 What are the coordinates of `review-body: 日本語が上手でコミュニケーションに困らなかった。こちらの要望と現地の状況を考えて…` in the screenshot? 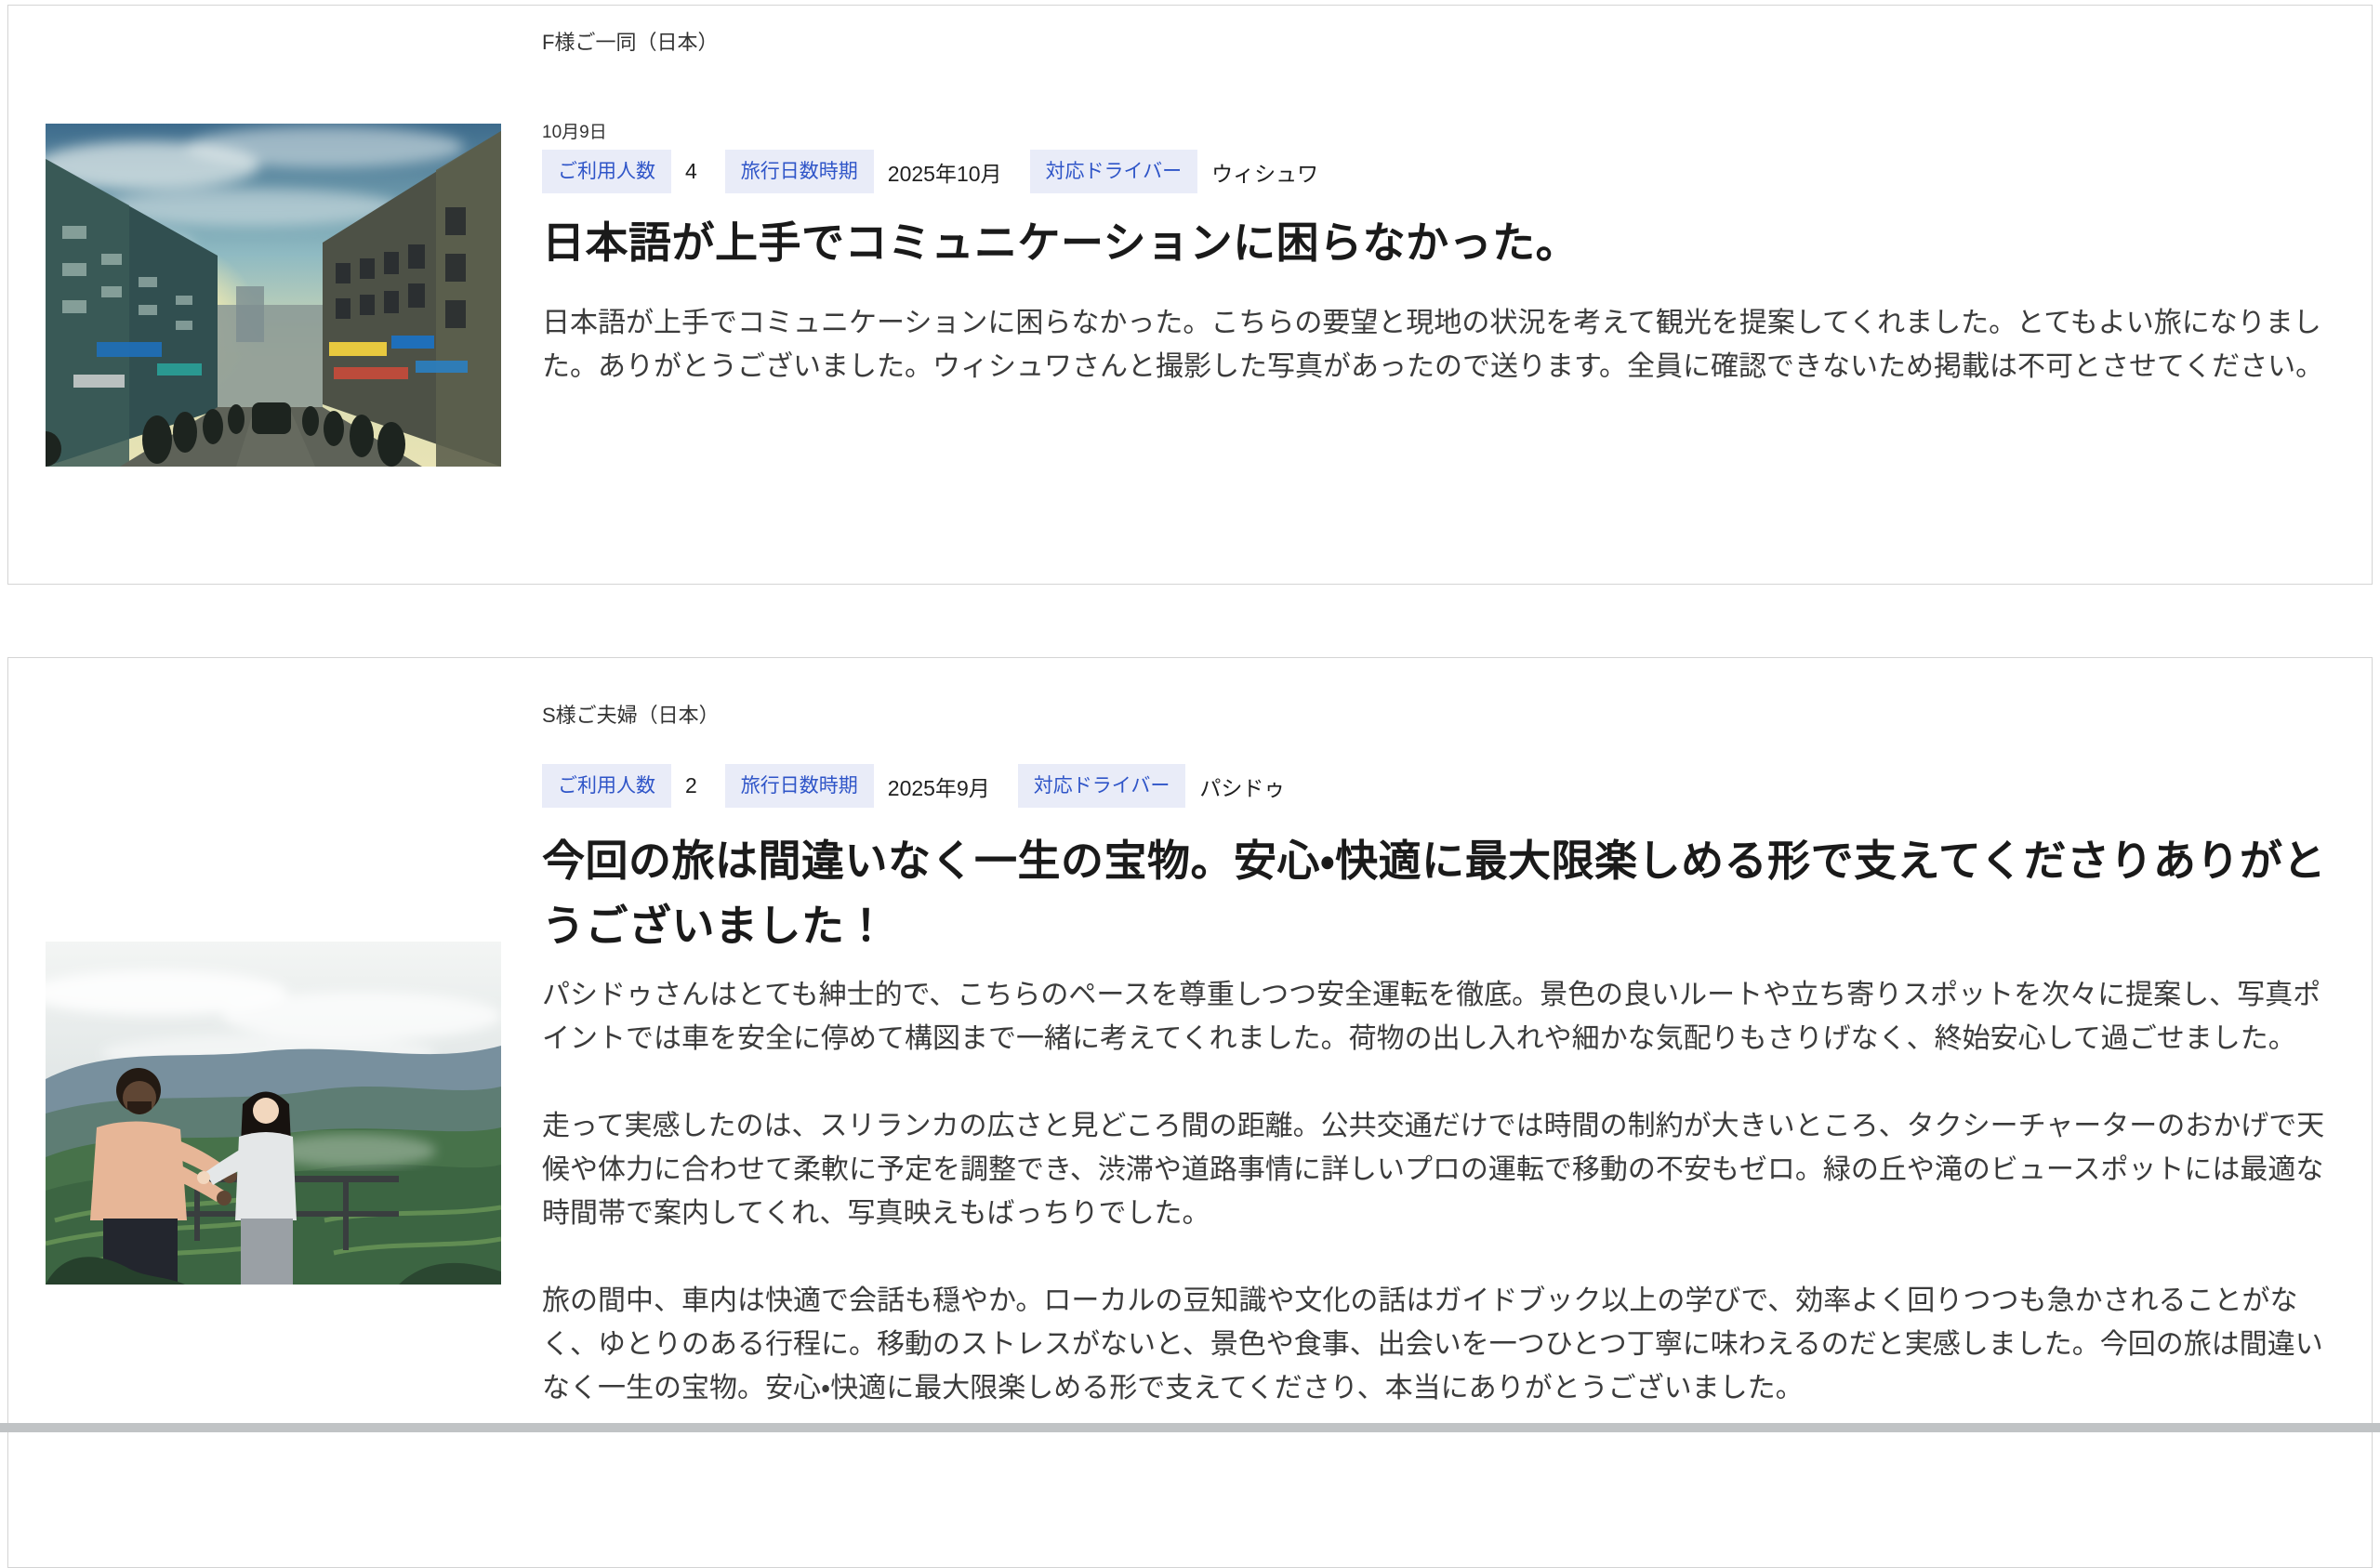 It's located at (1438, 345).